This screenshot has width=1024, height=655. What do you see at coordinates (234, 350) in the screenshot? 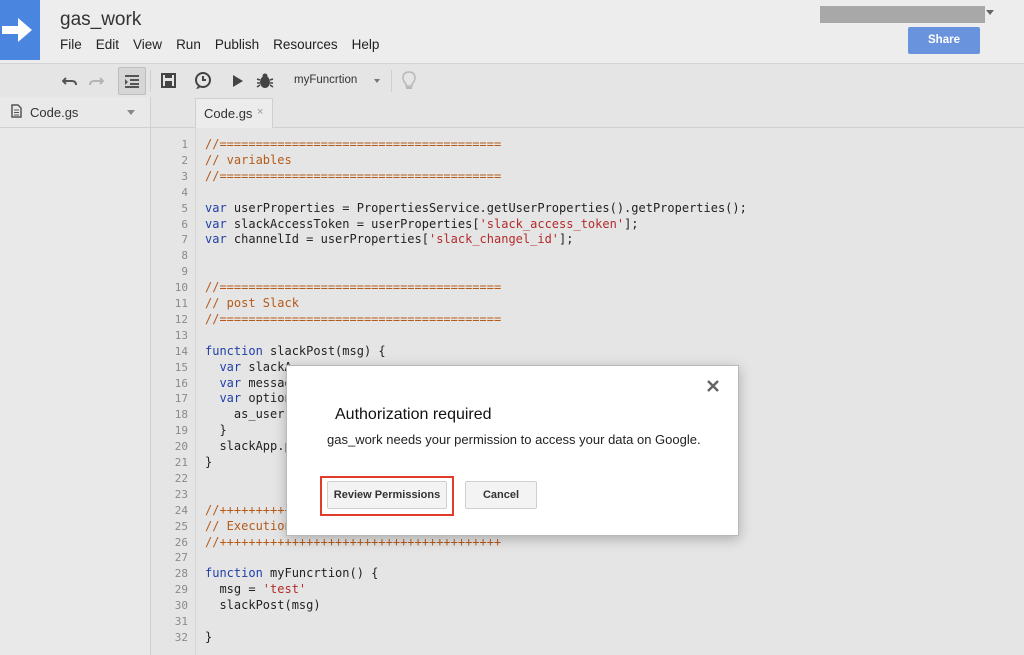
I see `code-token: function` at bounding box center [234, 350].